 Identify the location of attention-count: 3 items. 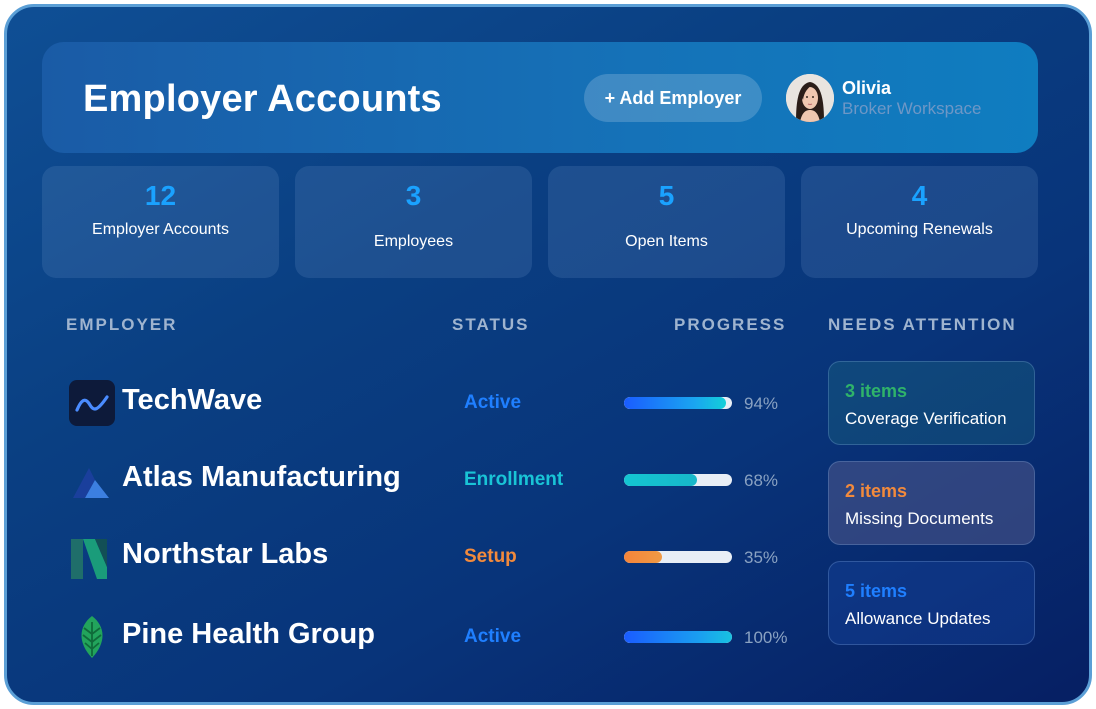
(876, 391).